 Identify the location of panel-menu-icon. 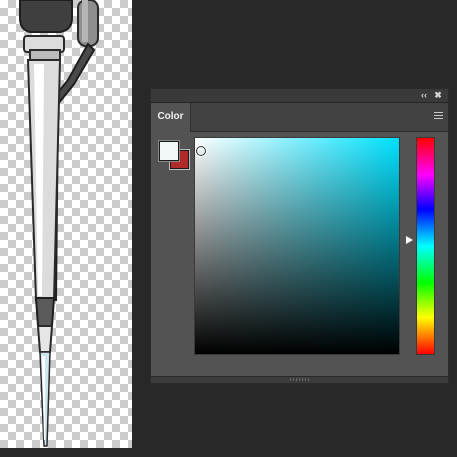
(438, 116).